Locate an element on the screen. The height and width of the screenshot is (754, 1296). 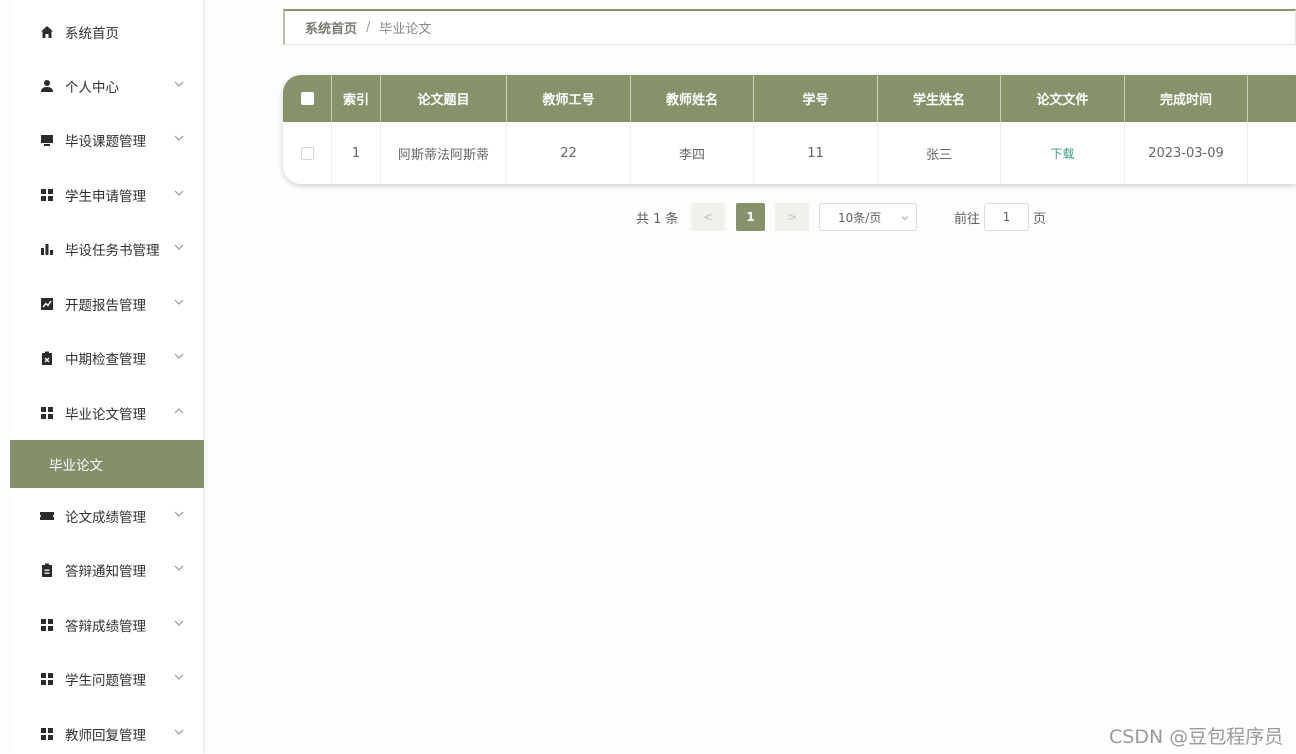
line-chart-icon is located at coordinates (47, 304).